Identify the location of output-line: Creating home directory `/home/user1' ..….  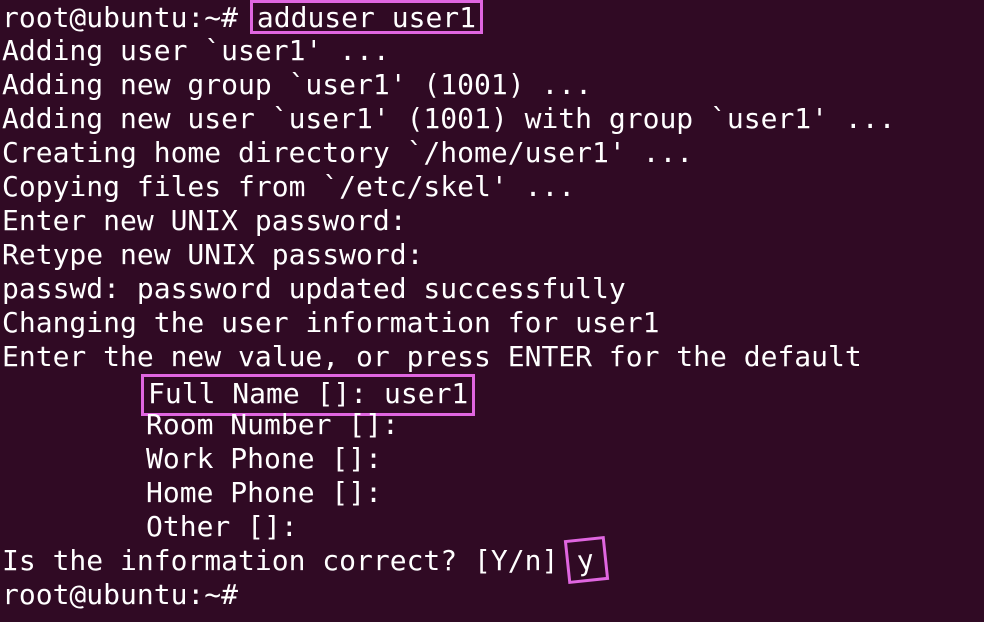
(348, 152).